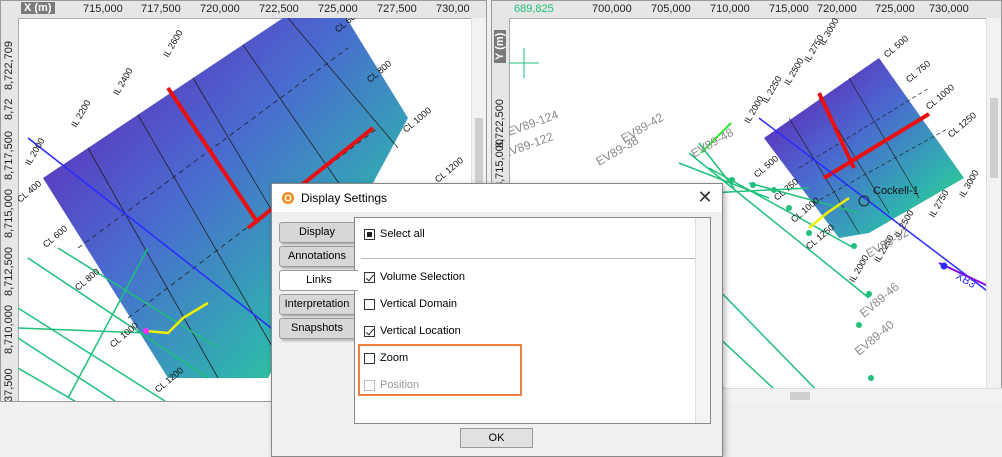 This screenshot has height=457, width=1002. Describe the element at coordinates (123, 81) in the screenshot. I see `line-label: IL 2400` at that location.